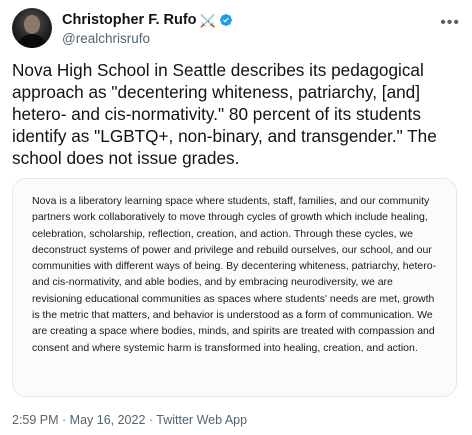  I want to click on crossed-swords-icon: ⚔️, so click(207, 20).